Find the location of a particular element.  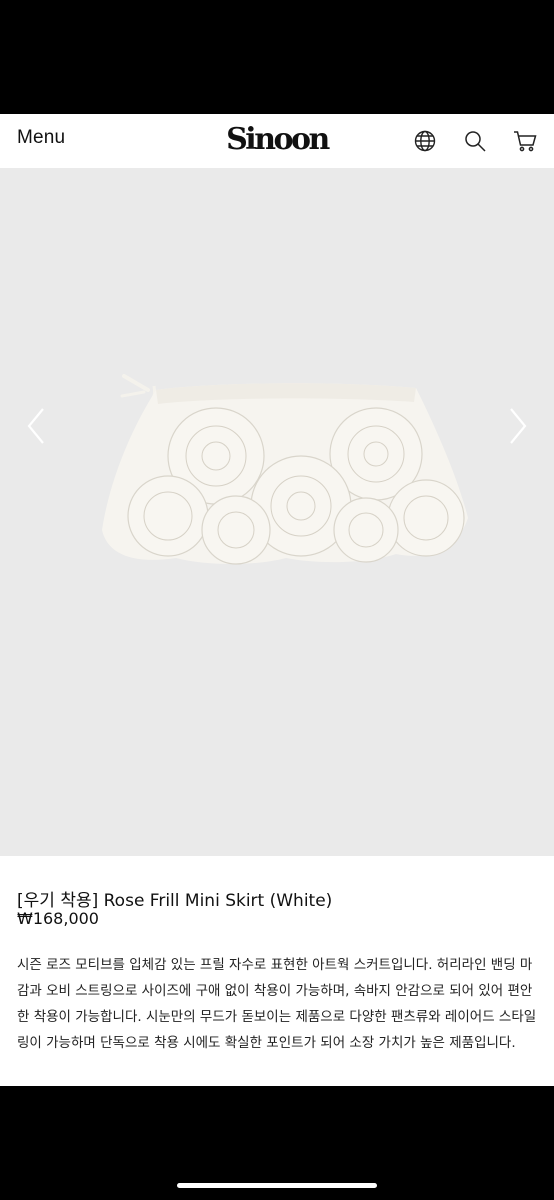

product-image is located at coordinates (285, 469).